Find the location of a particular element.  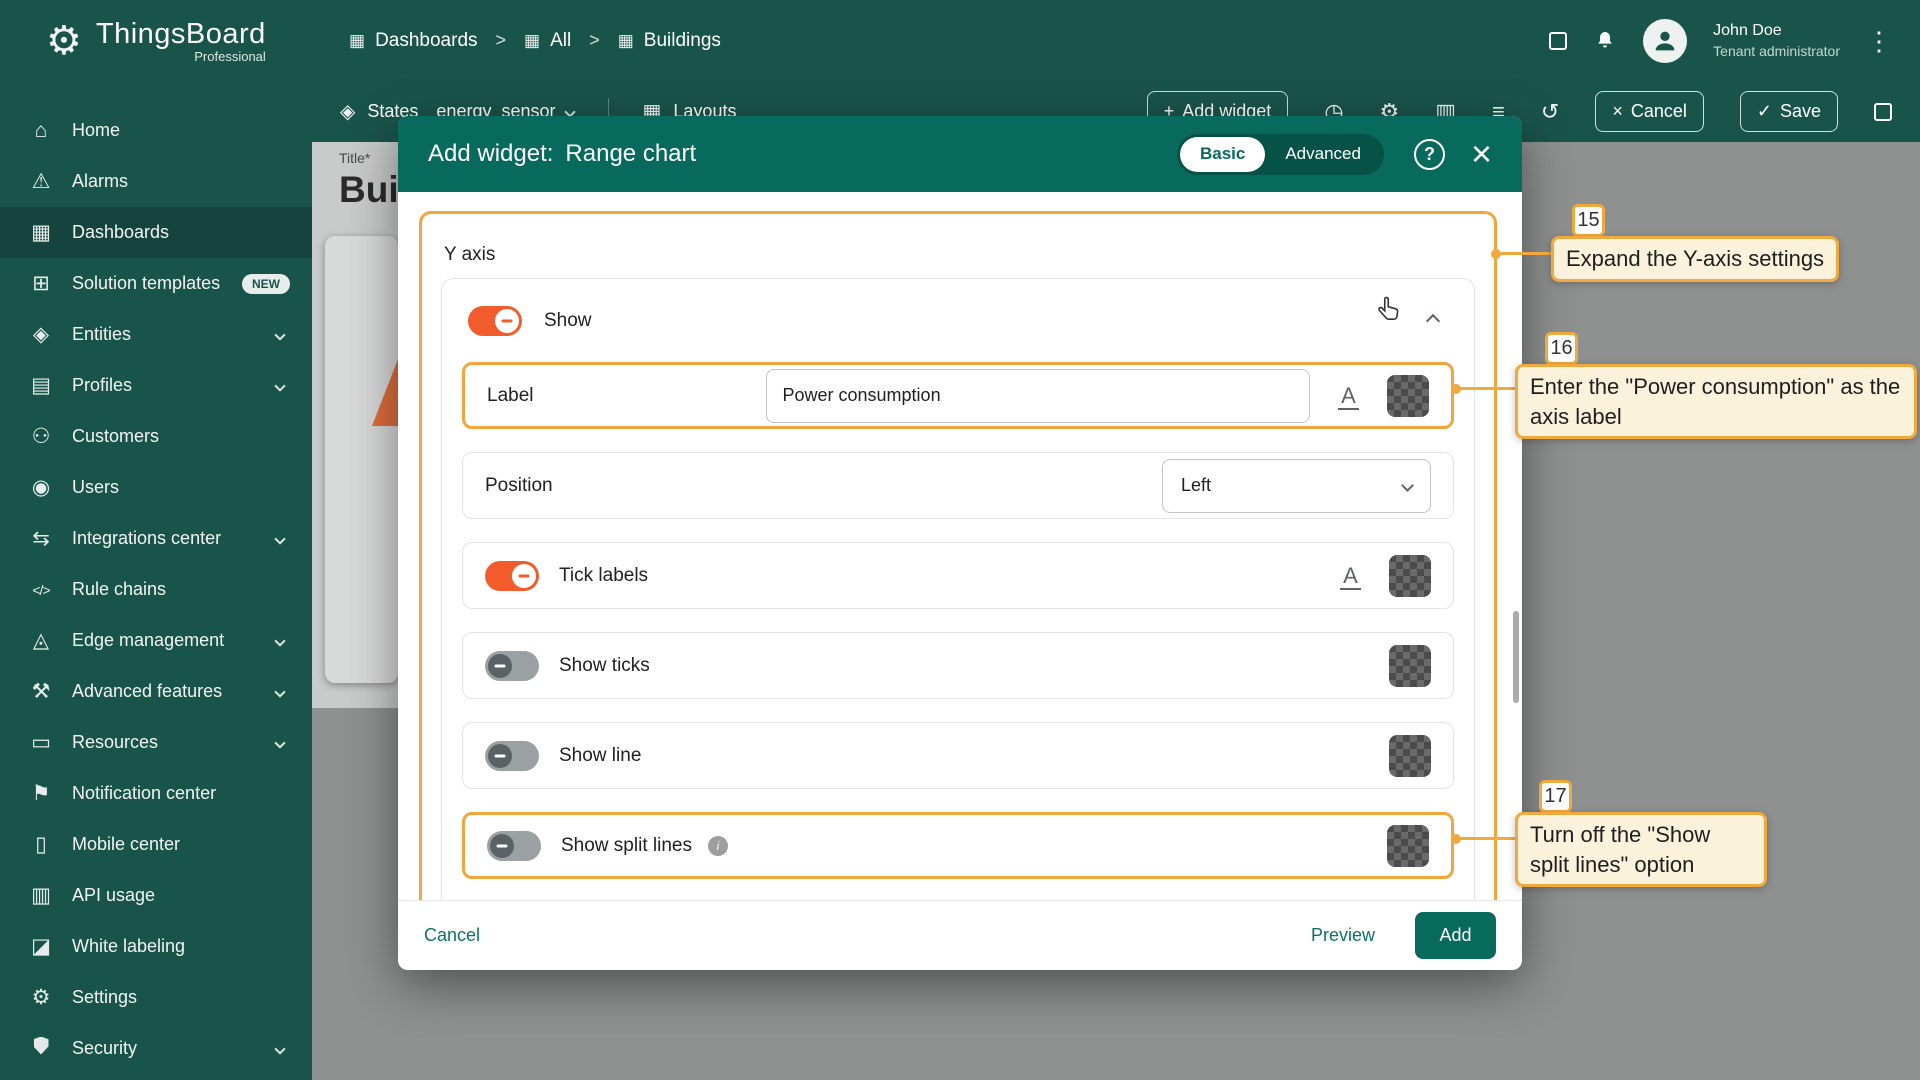

sidebar-item-label: Profiles is located at coordinates (102, 385).